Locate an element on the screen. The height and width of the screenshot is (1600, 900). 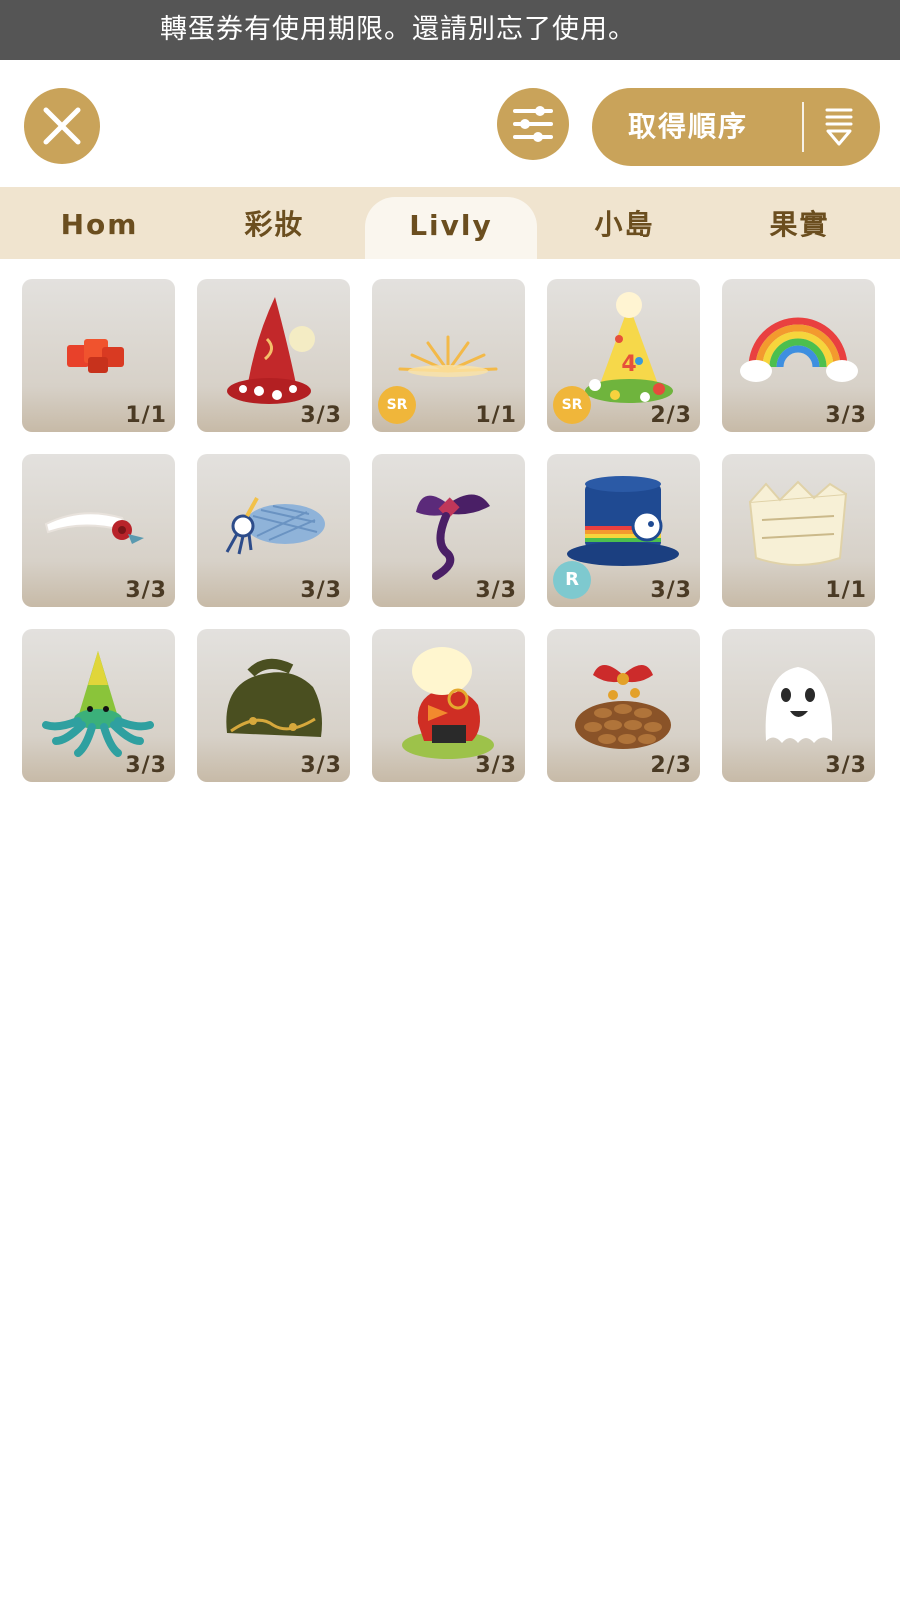
sort-divider is located at coordinates (803, 127).